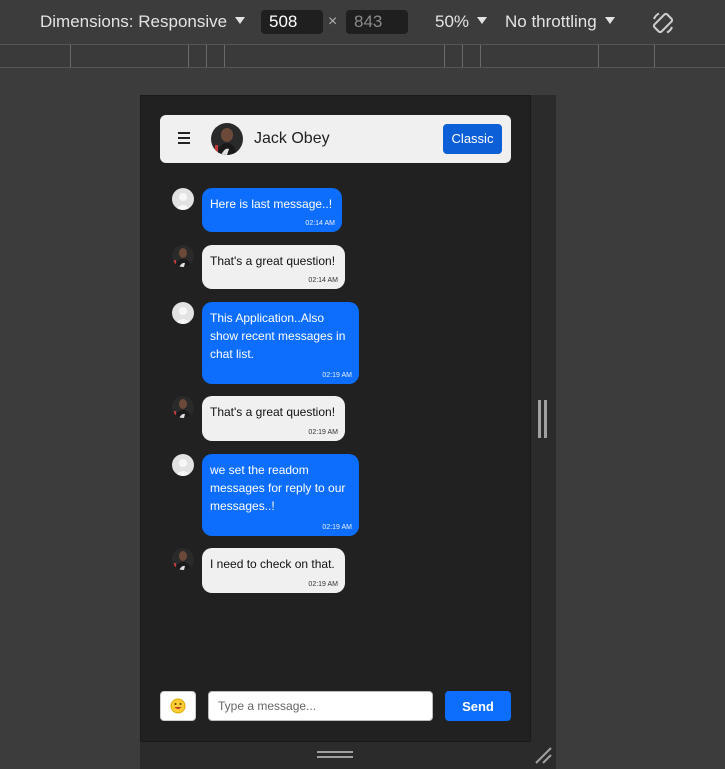 The image size is (725, 769). What do you see at coordinates (663, 23) in the screenshot?
I see `rotate-icon` at bounding box center [663, 23].